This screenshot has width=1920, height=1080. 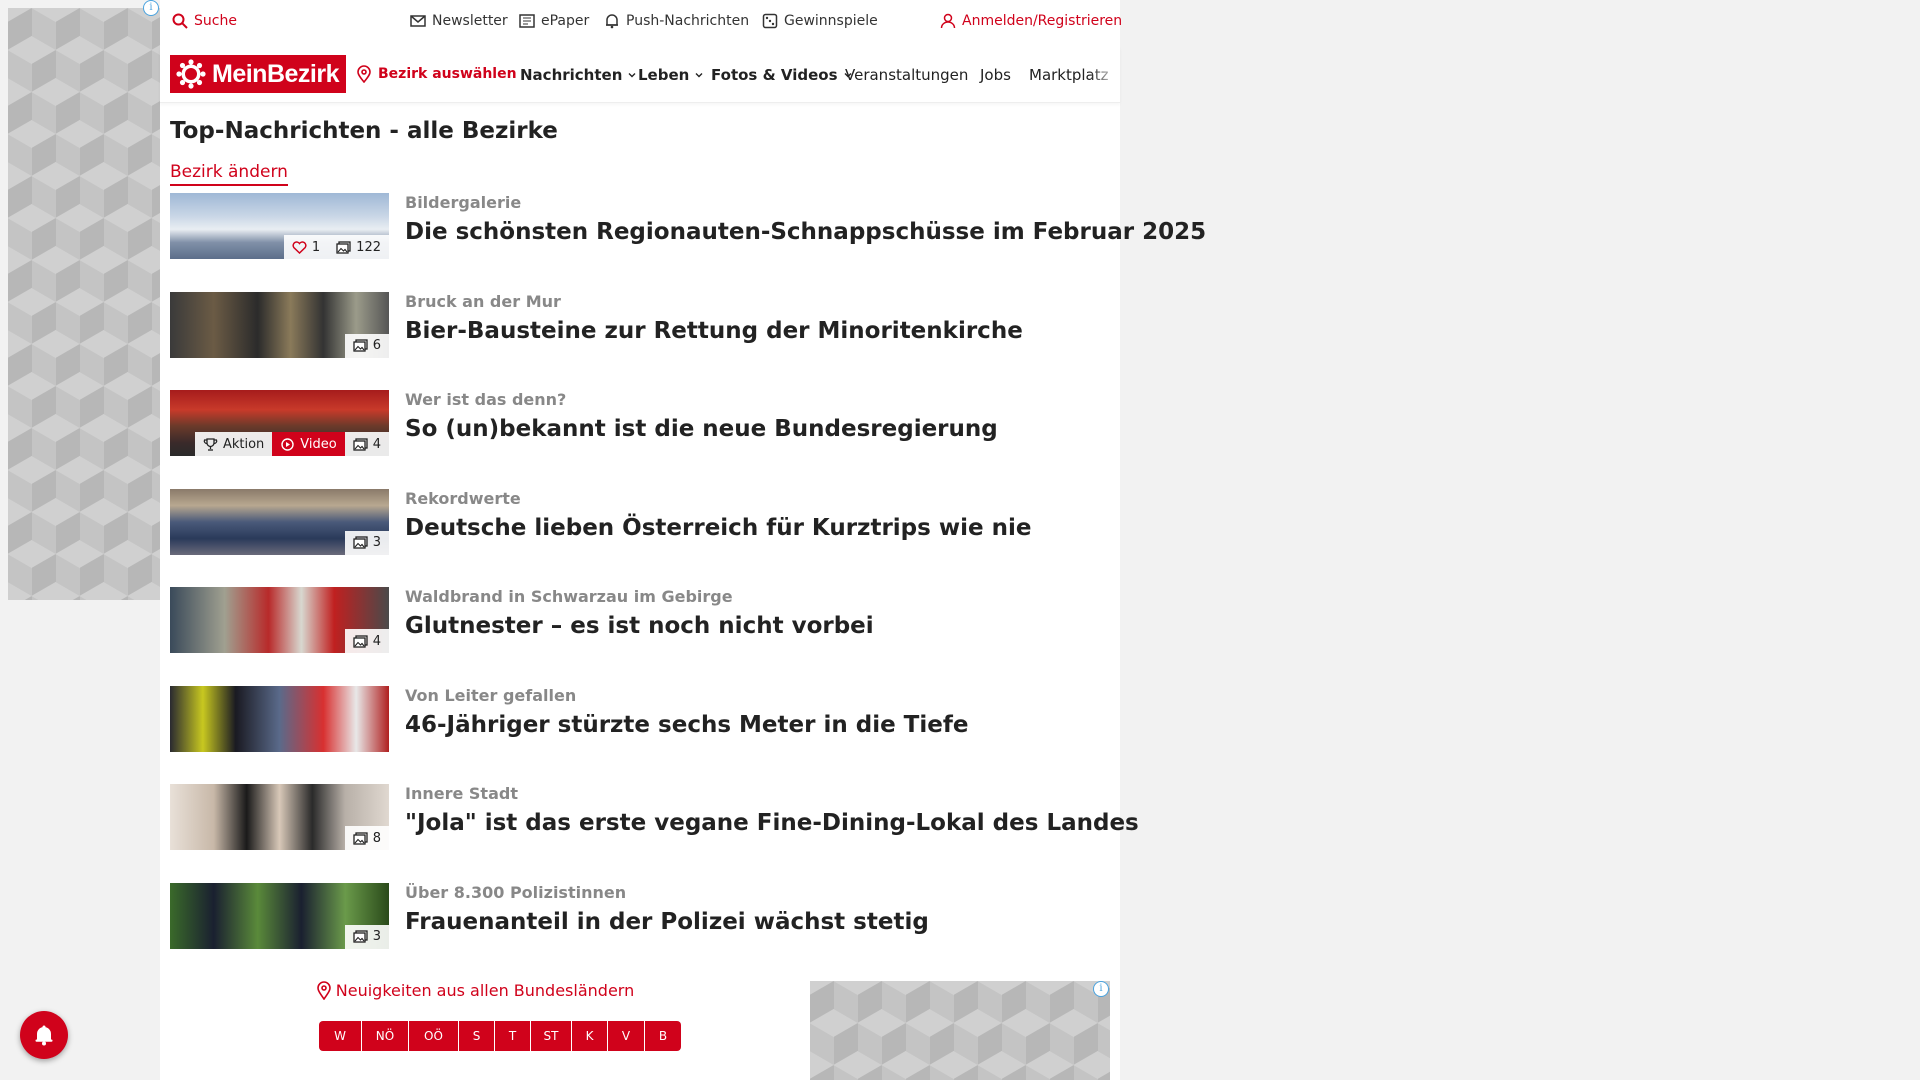 I want to click on user-icon, so click(x=948, y=21).